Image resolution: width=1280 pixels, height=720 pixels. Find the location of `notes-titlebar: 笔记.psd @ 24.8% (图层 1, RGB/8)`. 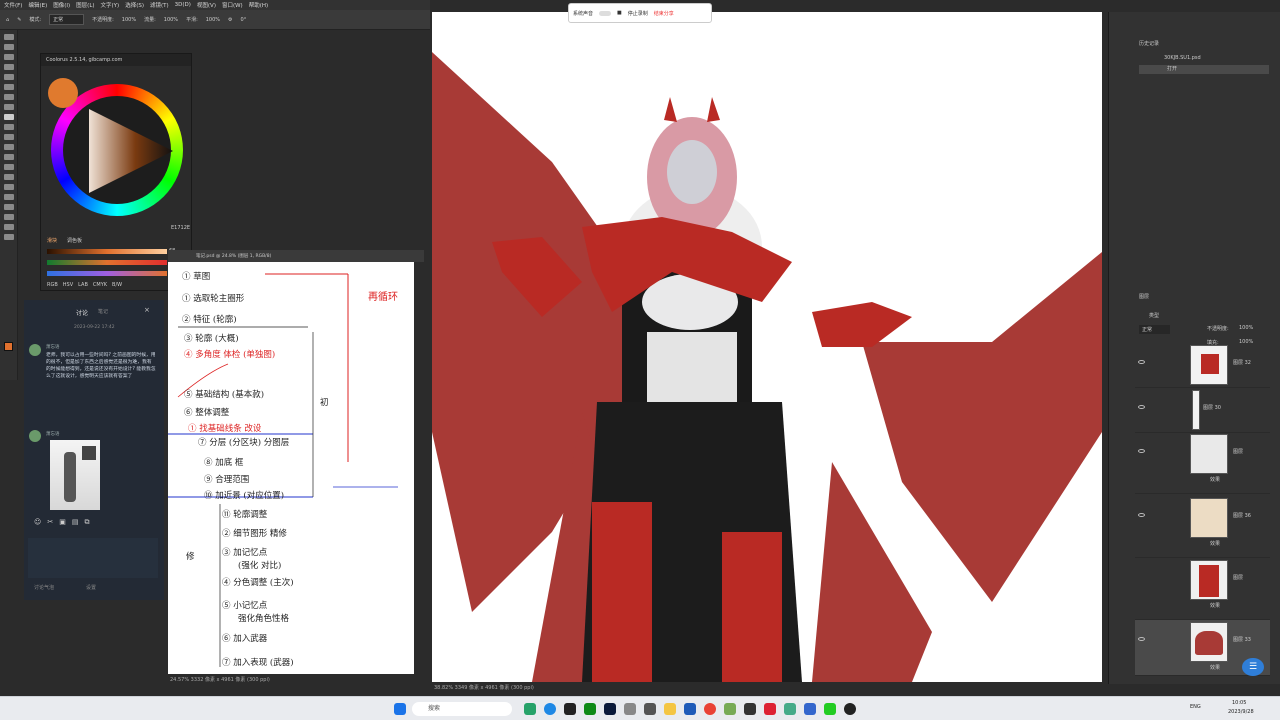

notes-titlebar: 笔记.psd @ 24.8% (图层 1, RGB/8) is located at coordinates (296, 256).